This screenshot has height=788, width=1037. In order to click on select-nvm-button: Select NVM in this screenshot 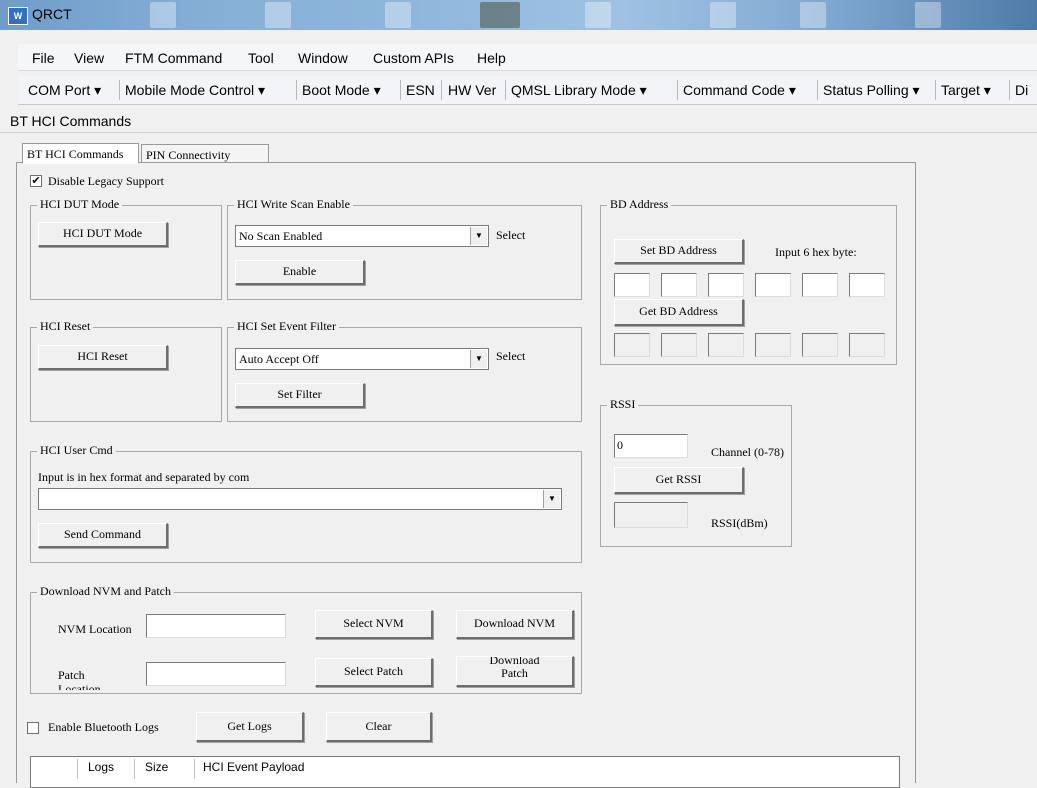, I will do `click(374, 624)`.